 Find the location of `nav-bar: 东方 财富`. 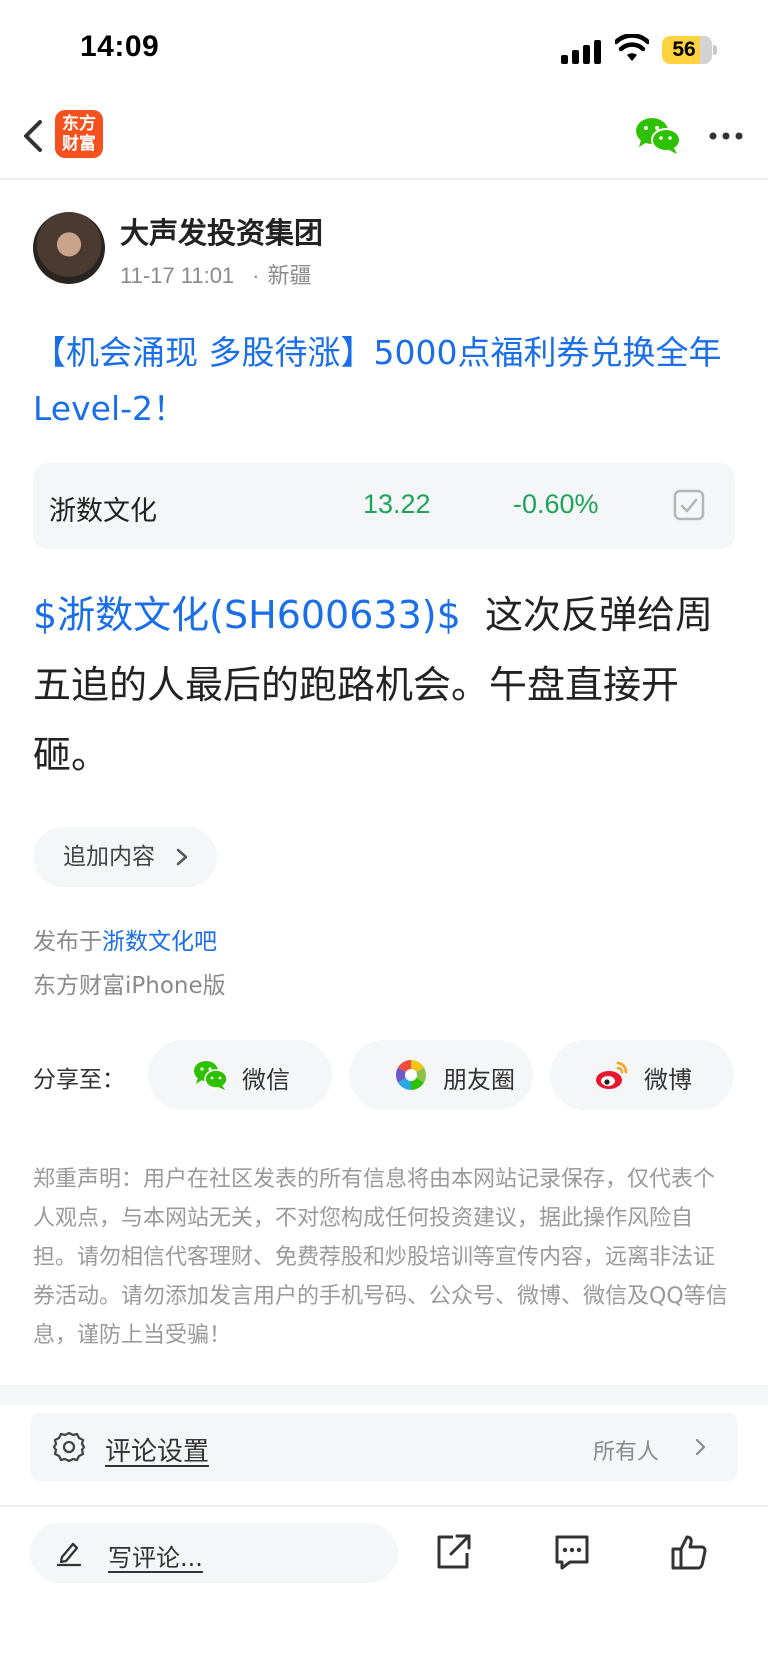

nav-bar: 东方 财富 is located at coordinates (384, 140).